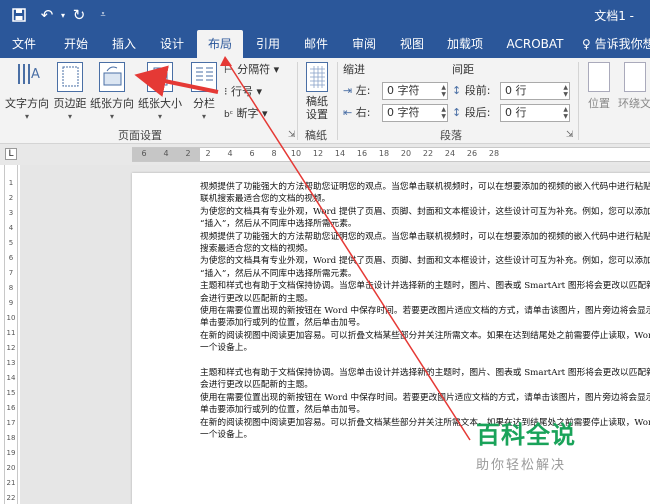 The image size is (650, 504). What do you see at coordinates (457, 112) in the screenshot?
I see `spacing-after-icon: ↕` at bounding box center [457, 112].